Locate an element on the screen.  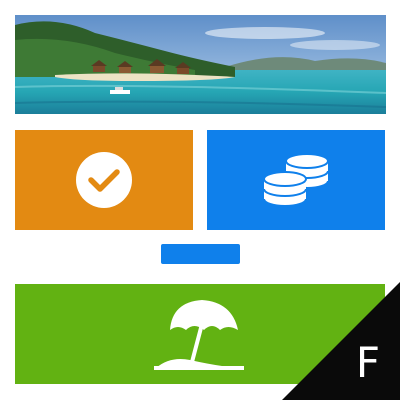
check-circle-icon is located at coordinates (104, 180).